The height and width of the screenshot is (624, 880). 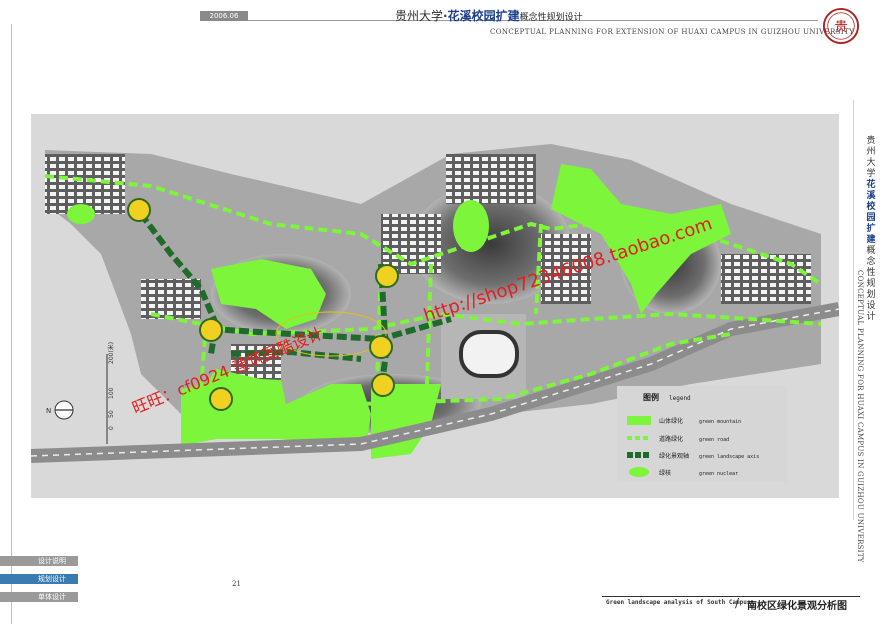 What do you see at coordinates (224, 16) in the screenshot?
I see `header-date: 2006.06` at bounding box center [224, 16].